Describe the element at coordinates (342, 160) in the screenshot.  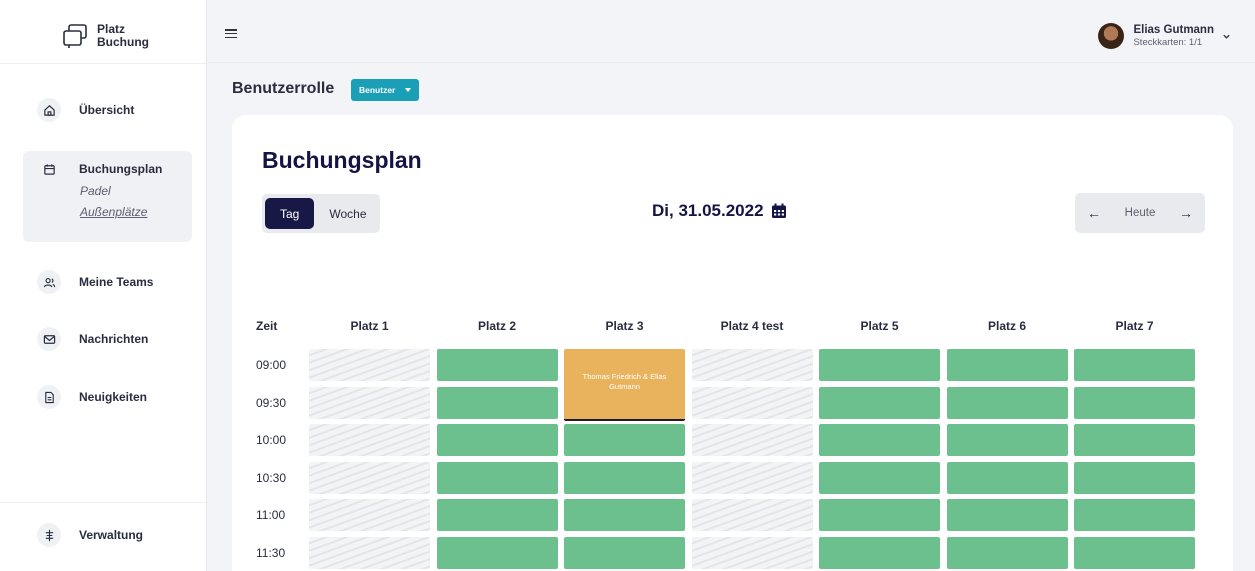
I see `page-title: Buchungsplan` at that location.